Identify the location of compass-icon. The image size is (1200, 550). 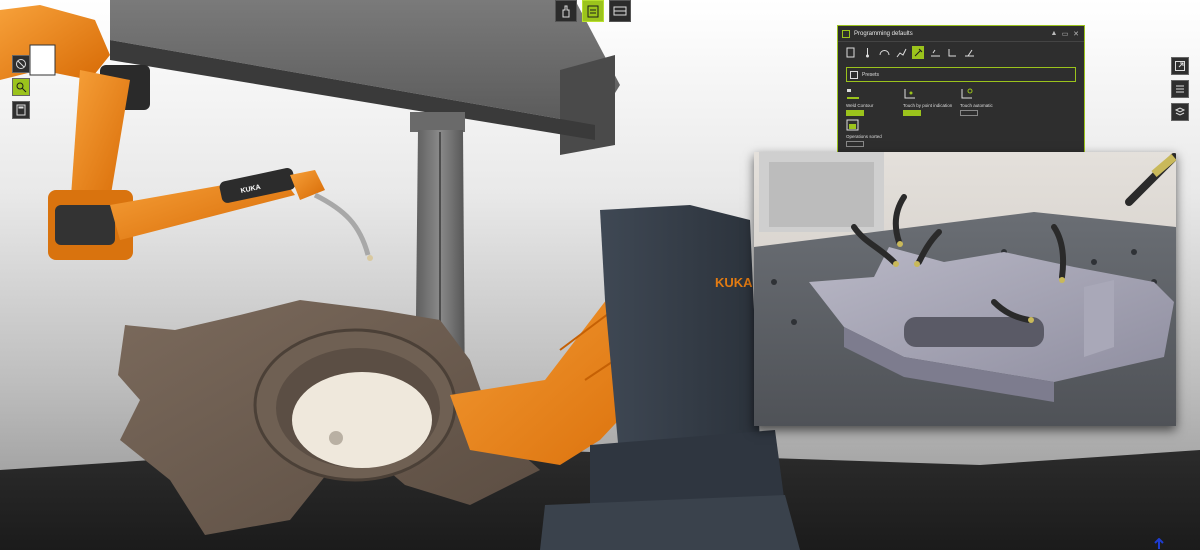
(21, 64).